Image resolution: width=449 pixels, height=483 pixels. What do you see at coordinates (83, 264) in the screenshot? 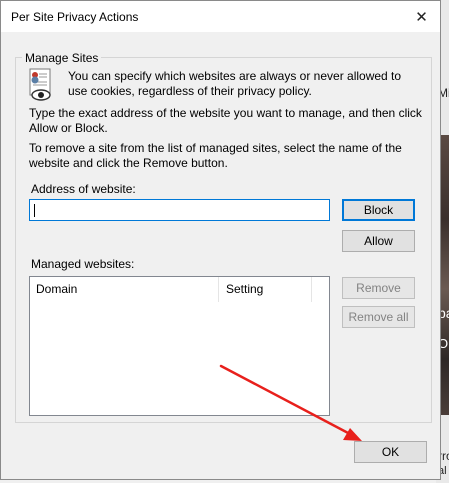
I see `managed-websites-label: Managed websites:` at bounding box center [83, 264].